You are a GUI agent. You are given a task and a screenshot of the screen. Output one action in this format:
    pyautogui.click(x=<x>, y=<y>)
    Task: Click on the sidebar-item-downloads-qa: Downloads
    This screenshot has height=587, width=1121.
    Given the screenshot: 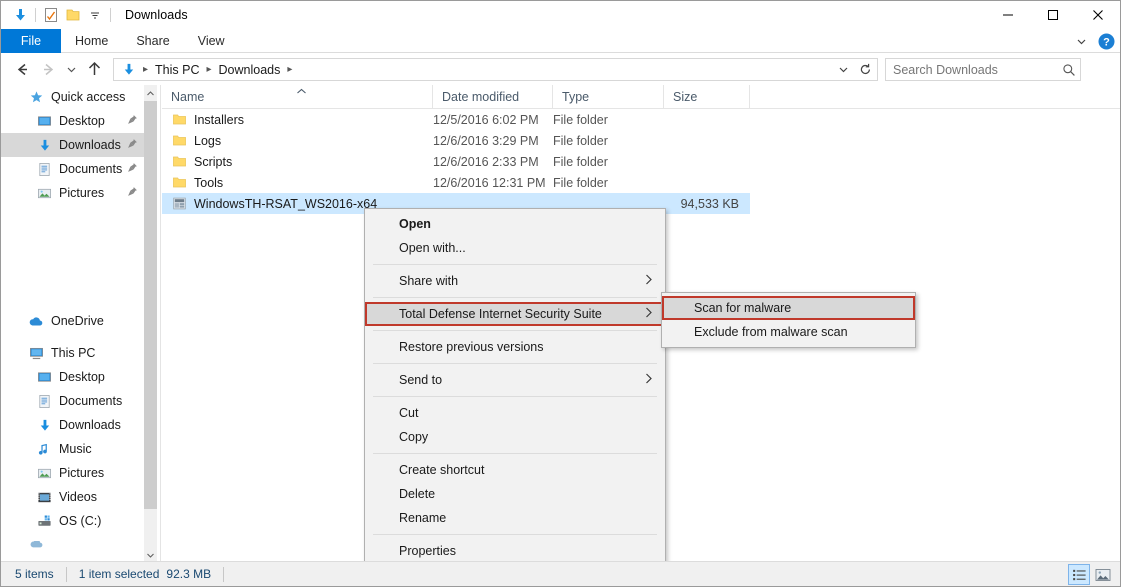 What is the action you would take?
    pyautogui.click(x=73, y=145)
    